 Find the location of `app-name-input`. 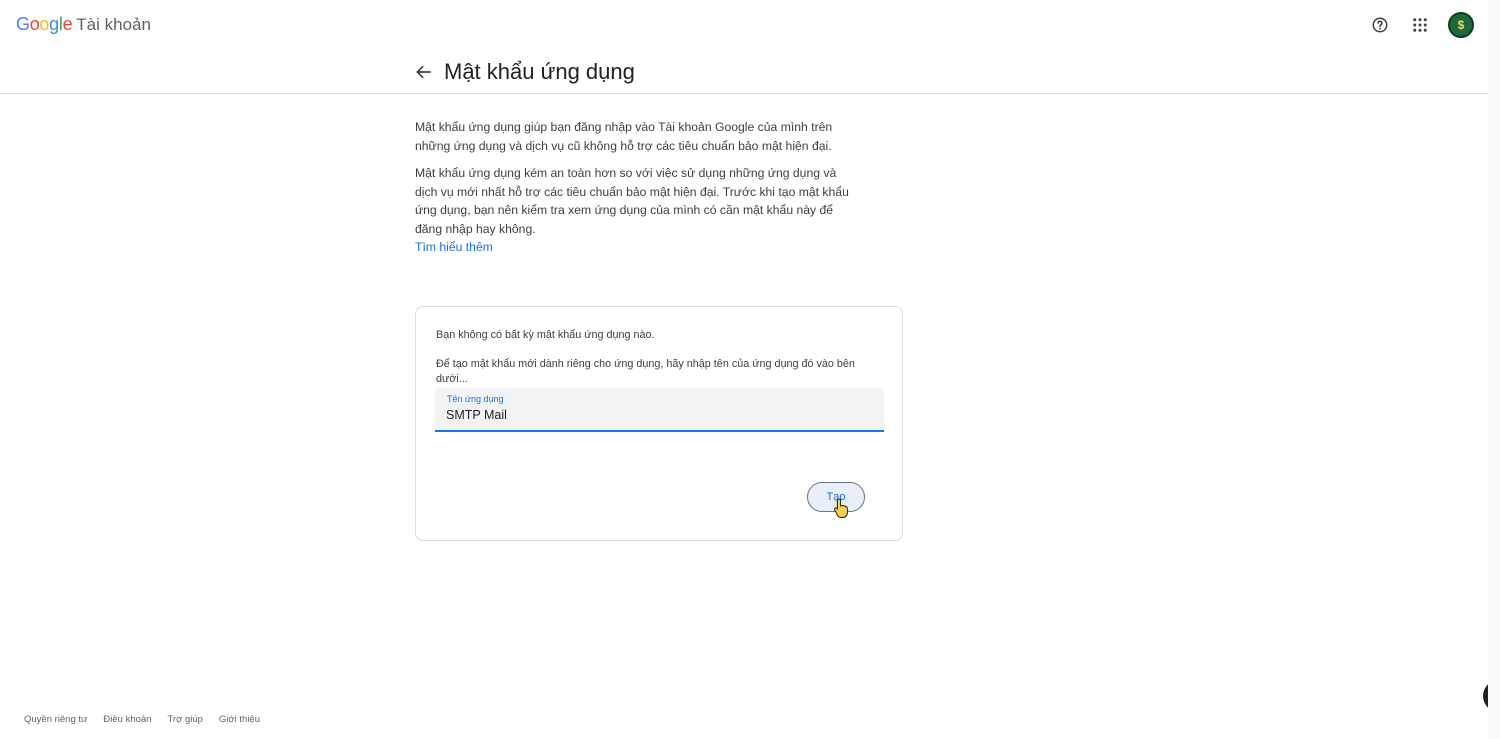

app-name-input is located at coordinates (656, 415).